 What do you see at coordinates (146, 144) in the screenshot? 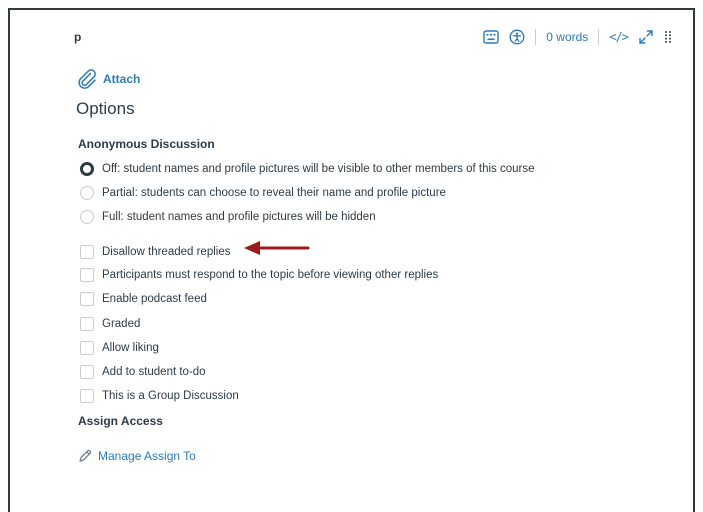
I see `anonymous-discussion-heading: Anonymous Discussion` at bounding box center [146, 144].